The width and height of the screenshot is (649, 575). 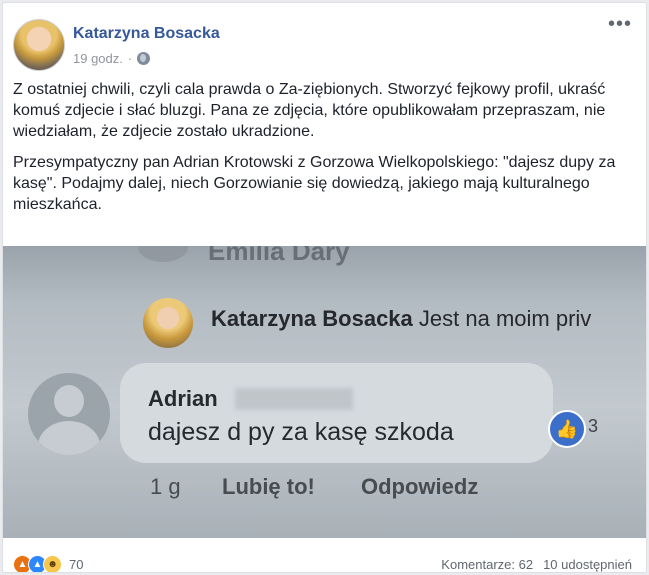 What do you see at coordinates (76, 564) in the screenshot?
I see `reaction-count: 70` at bounding box center [76, 564].